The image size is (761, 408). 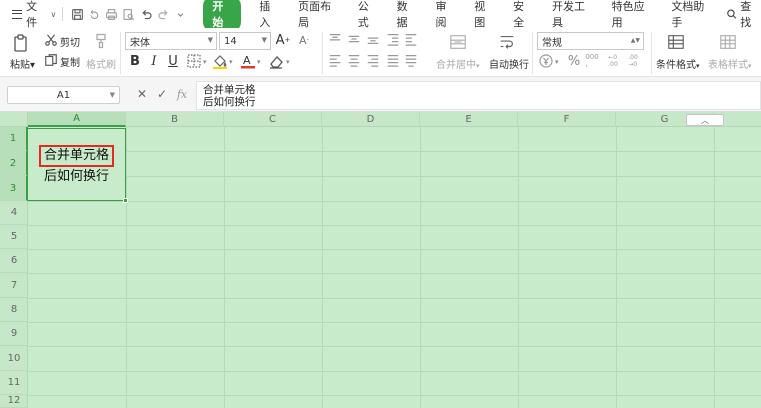 I want to click on insert-function-icon: fx, so click(x=182, y=94).